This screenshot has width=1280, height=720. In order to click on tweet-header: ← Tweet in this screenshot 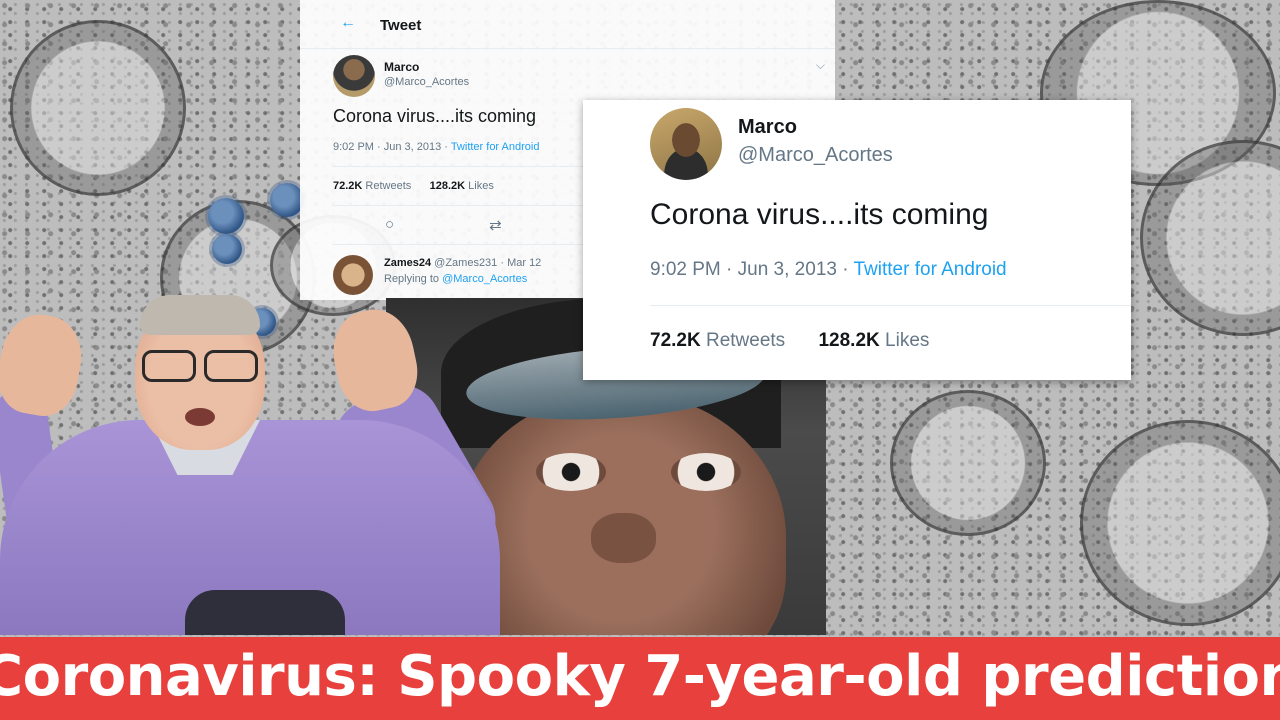, I will do `click(567, 24)`.